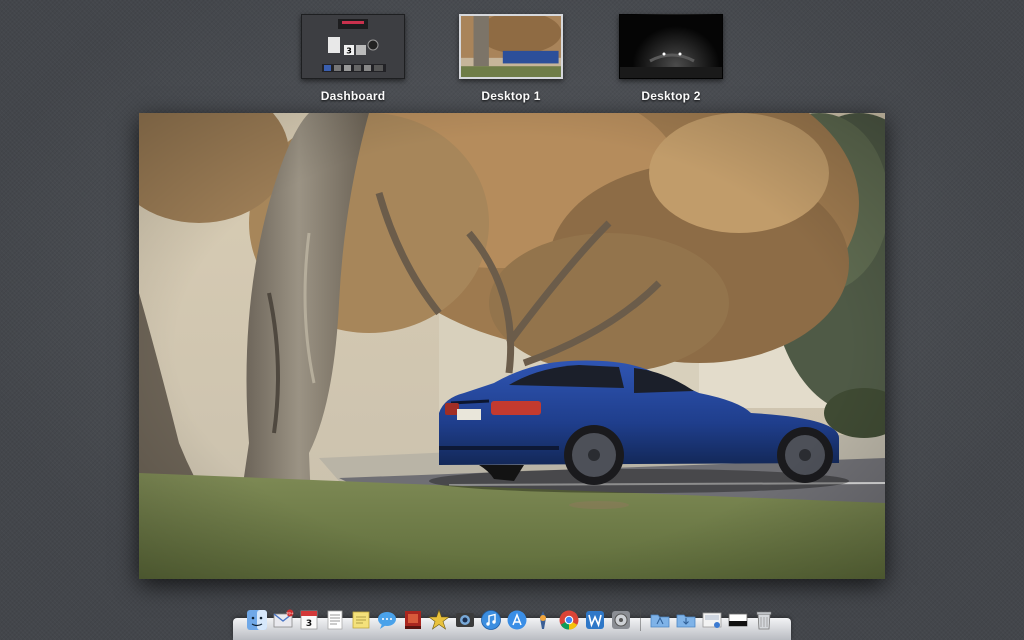 The width and height of the screenshot is (1024, 640). What do you see at coordinates (309, 624) in the screenshot?
I see `calendar-day: 3` at bounding box center [309, 624].